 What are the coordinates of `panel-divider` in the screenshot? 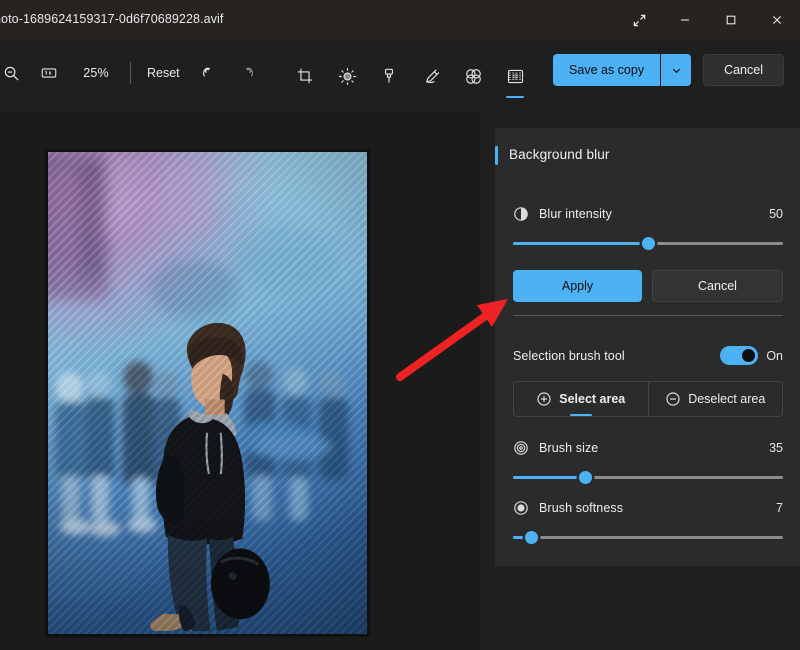 It's located at (648, 315).